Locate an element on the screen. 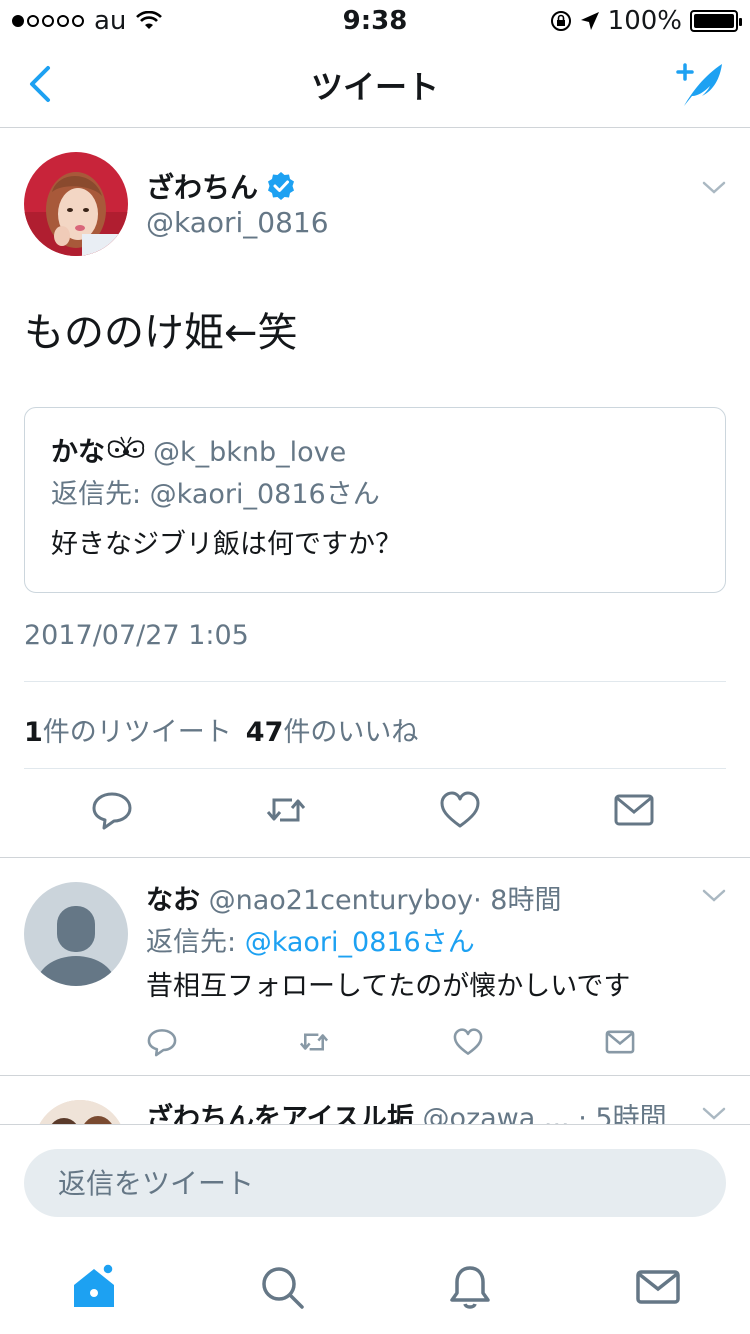  author-name: ざわちん is located at coordinates (221, 186).